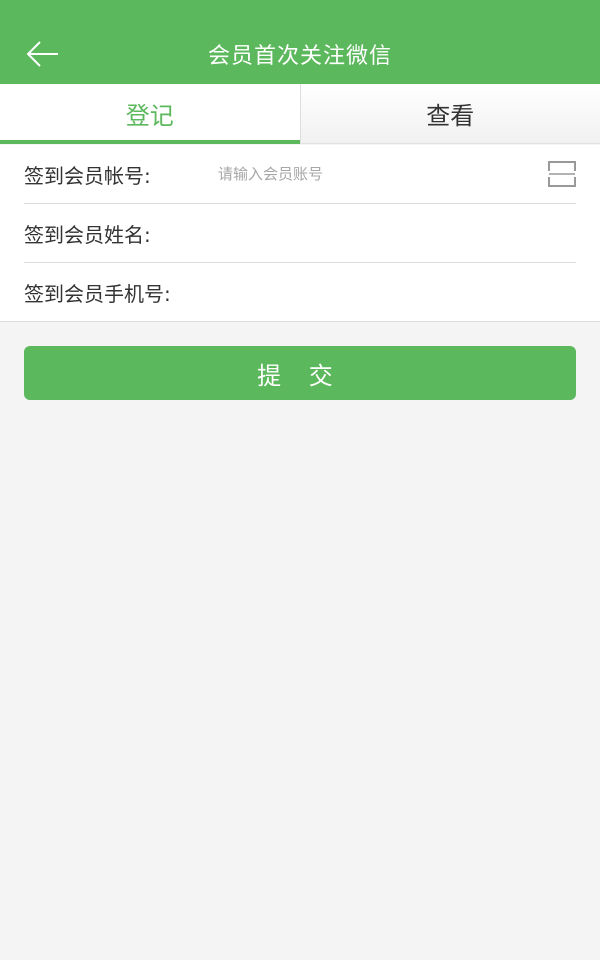 This screenshot has width=600, height=960. I want to click on account-input, so click(368, 174).